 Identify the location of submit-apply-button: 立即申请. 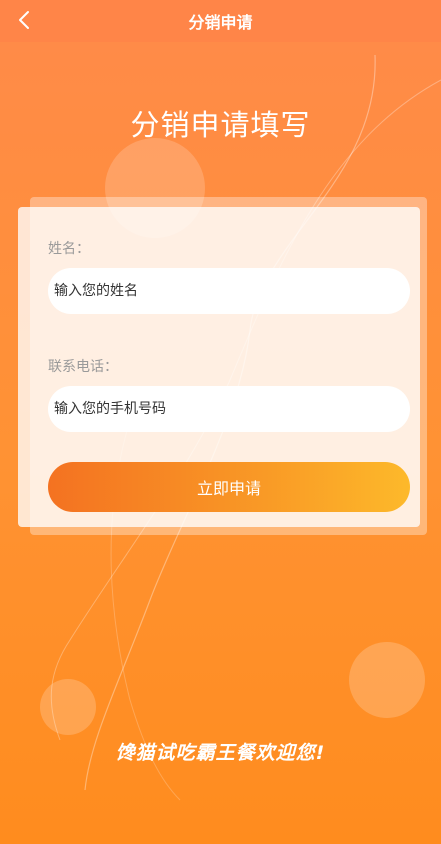
(229, 487).